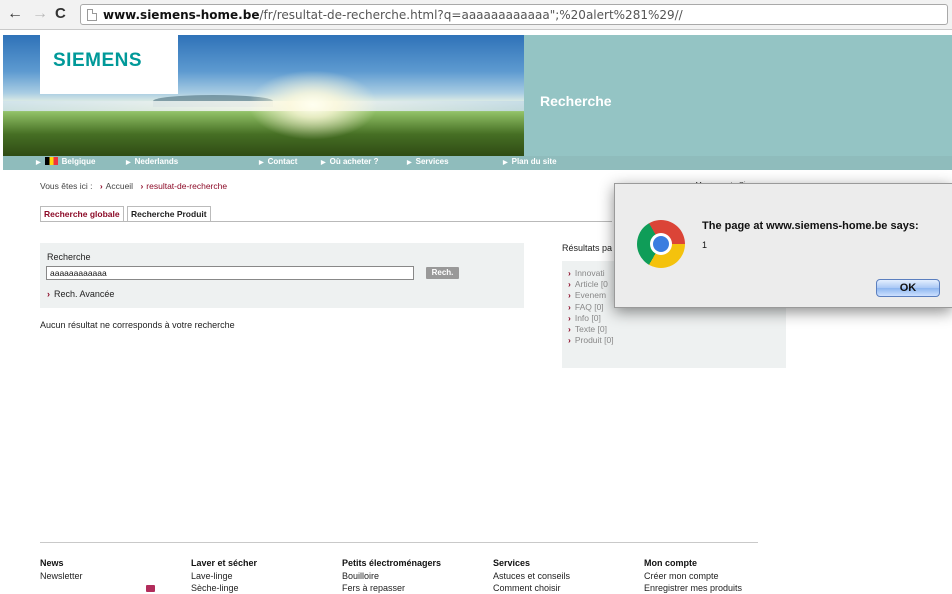 The height and width of the screenshot is (594, 952). I want to click on footer-link: Enregistrer mes produits, so click(693, 588).